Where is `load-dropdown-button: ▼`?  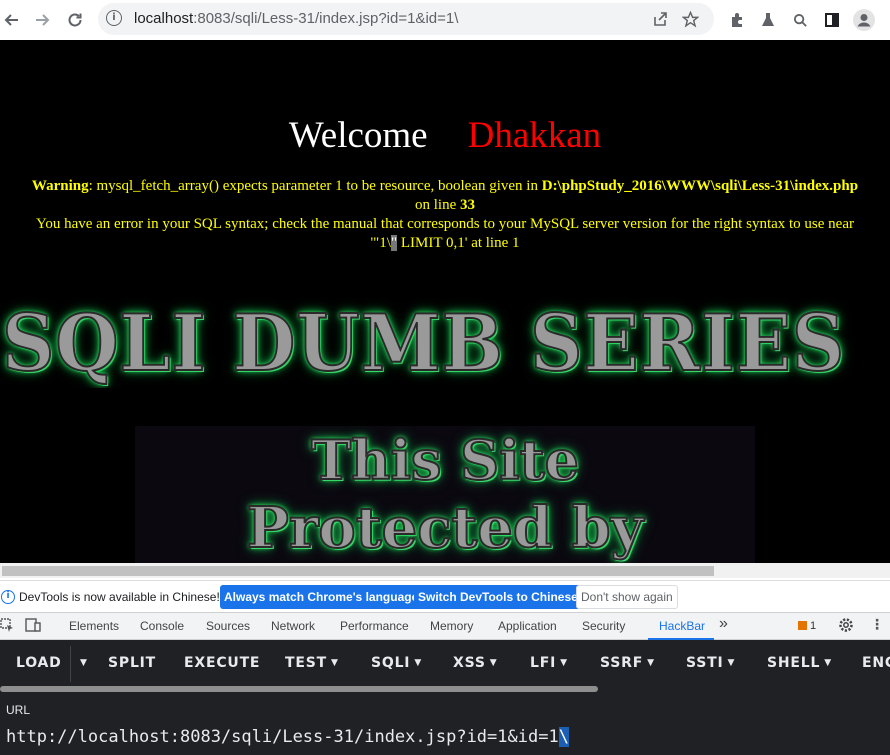 load-dropdown-button: ▼ is located at coordinates (82, 663).